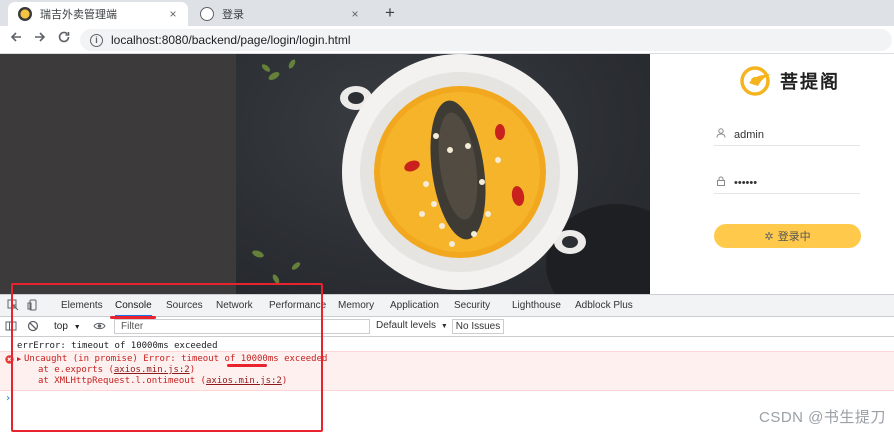 The width and height of the screenshot is (894, 437). I want to click on devtools-tab-lighthouse: Lighthouse, so click(536, 306).